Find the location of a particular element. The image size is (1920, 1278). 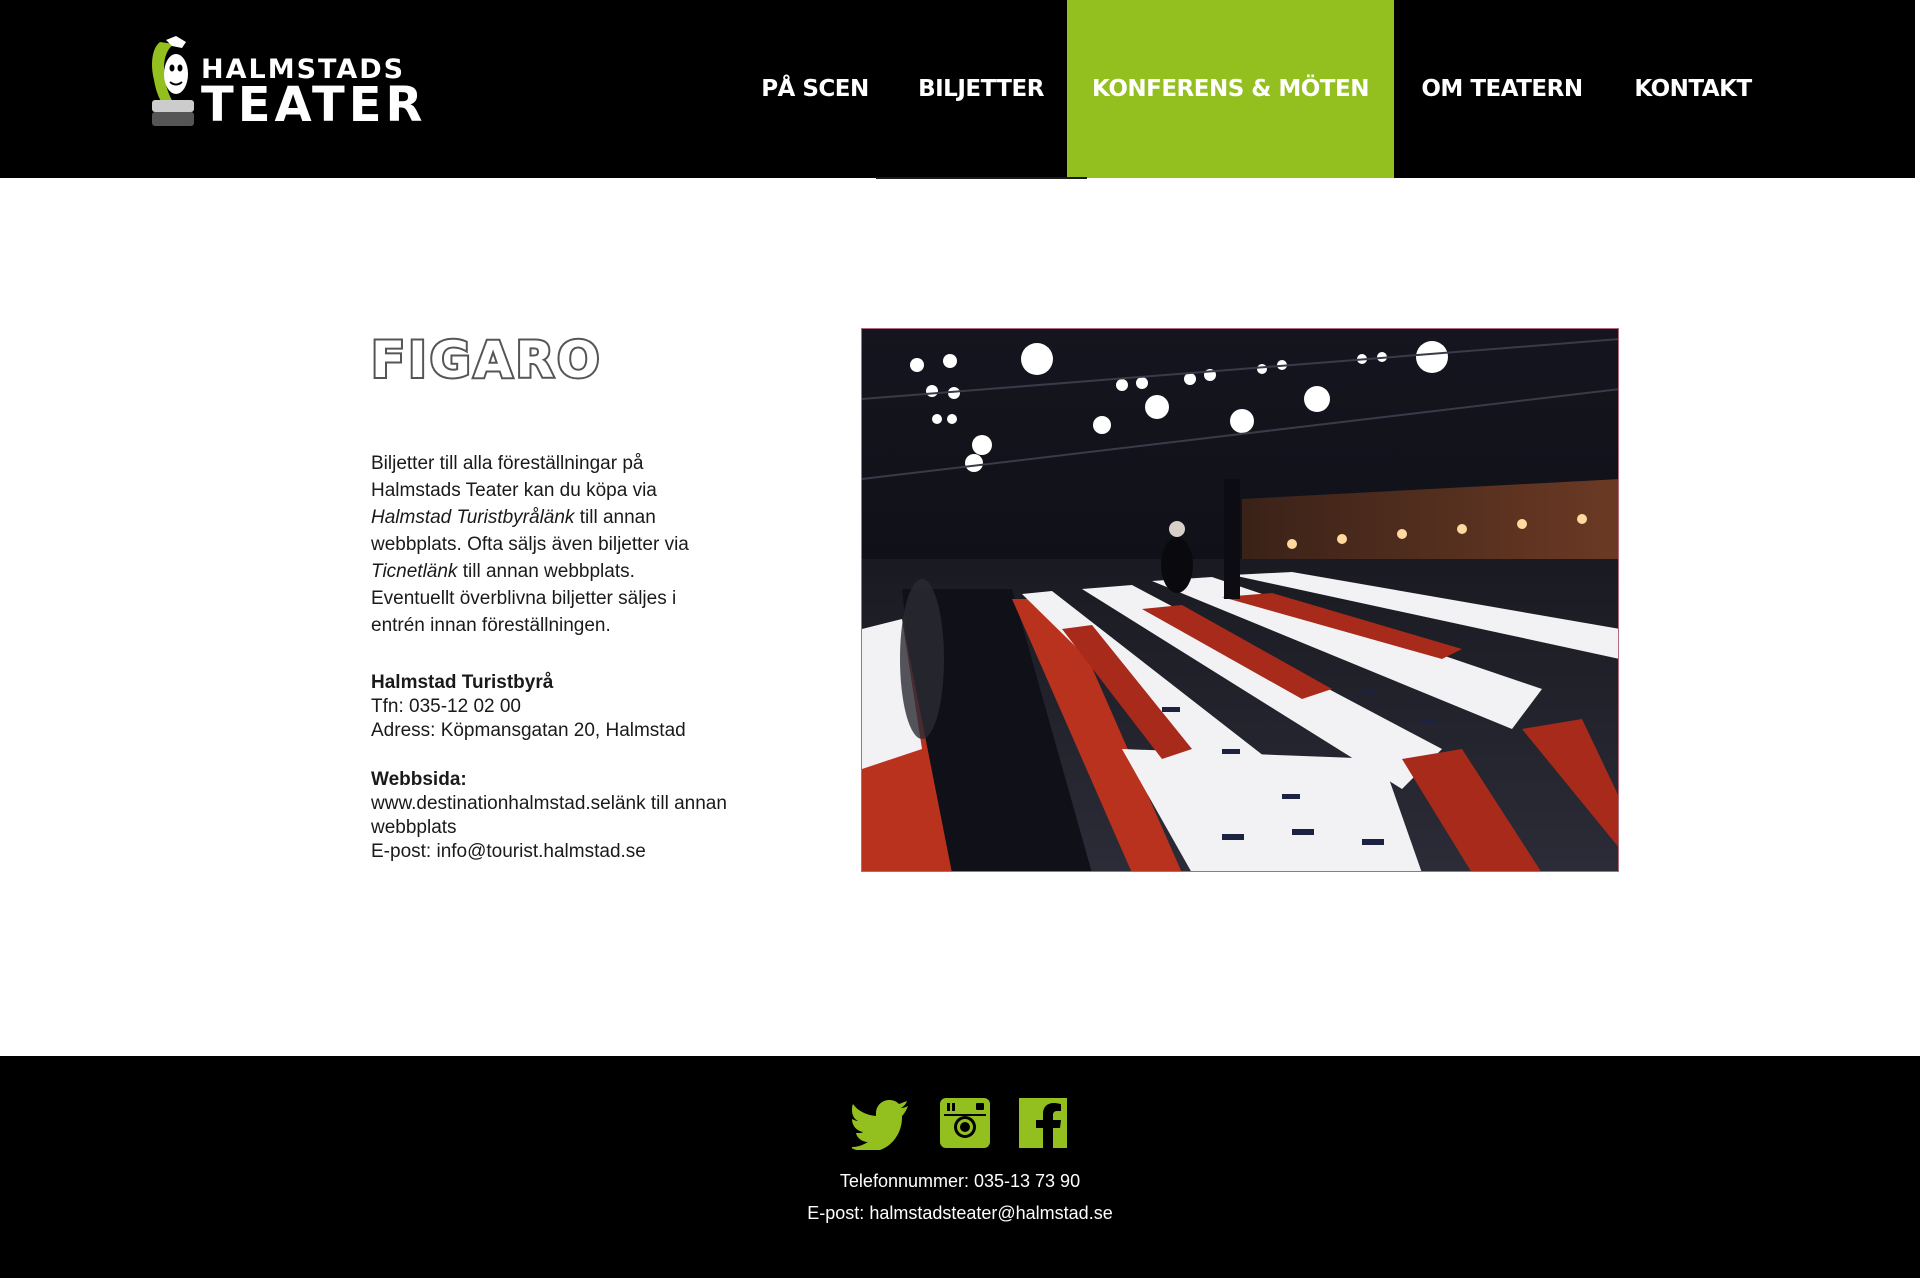

nav-item-pa-scen: PÅ SCEN is located at coordinates (815, 89).